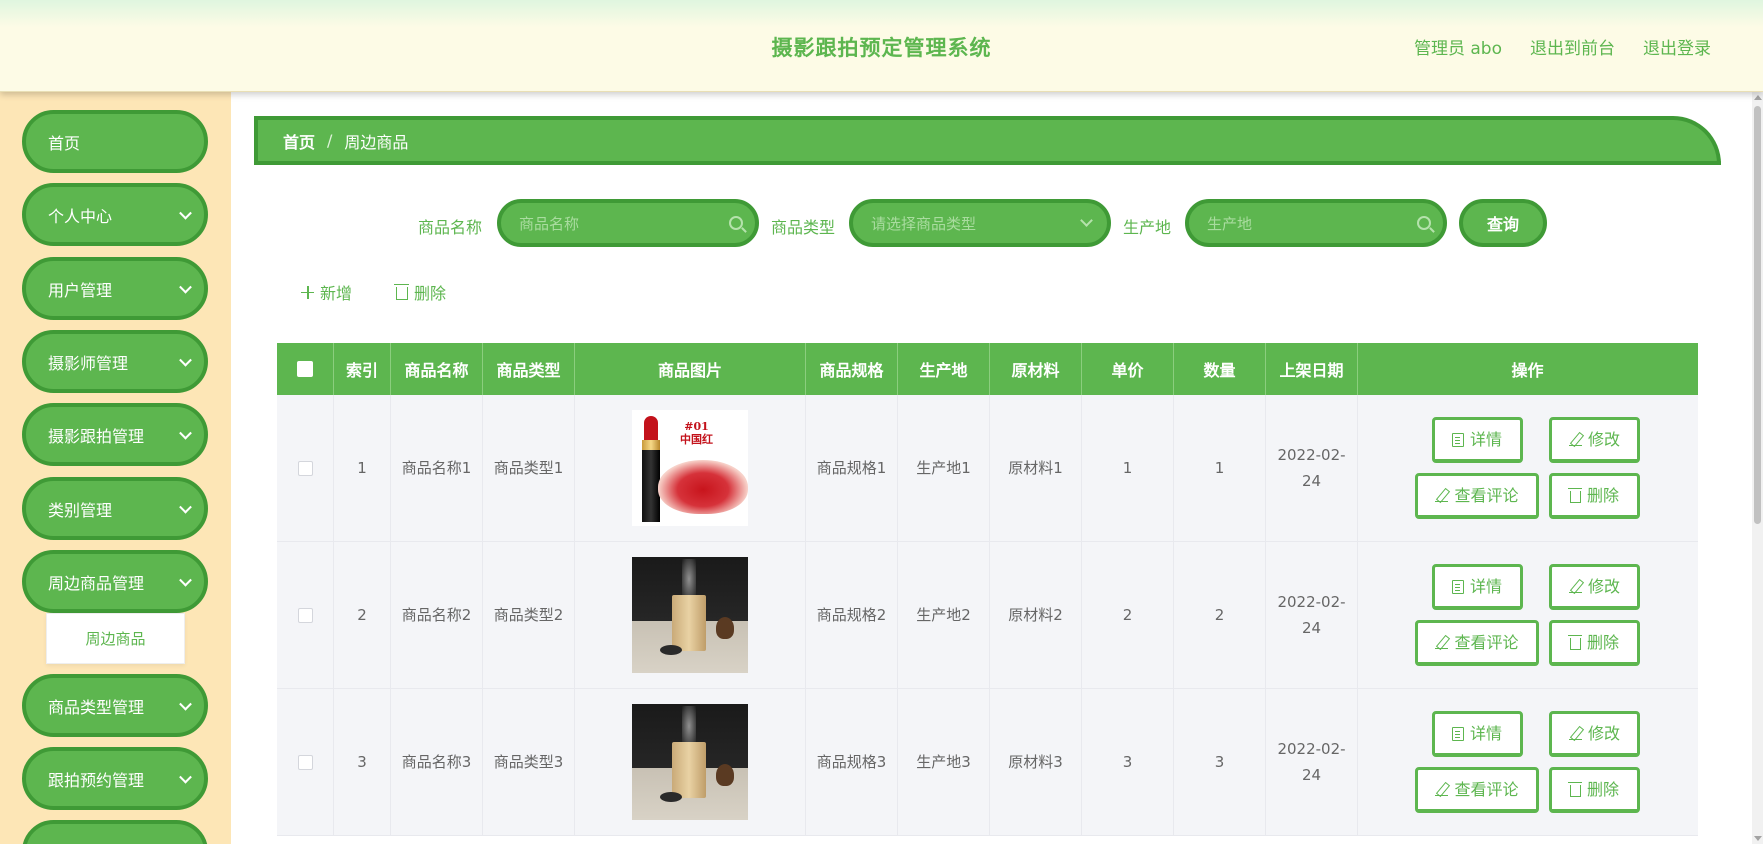  I want to click on breadcrumb-home: 首页, so click(299, 141).